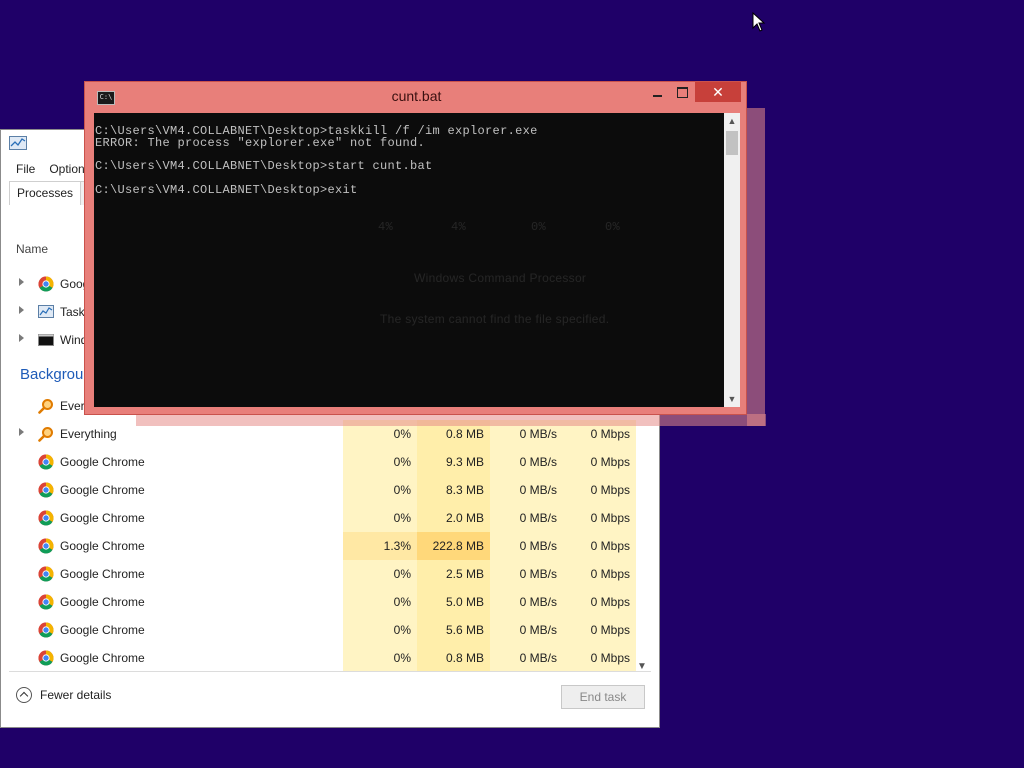  I want to click on task-manager-app-icon, so click(18, 143).